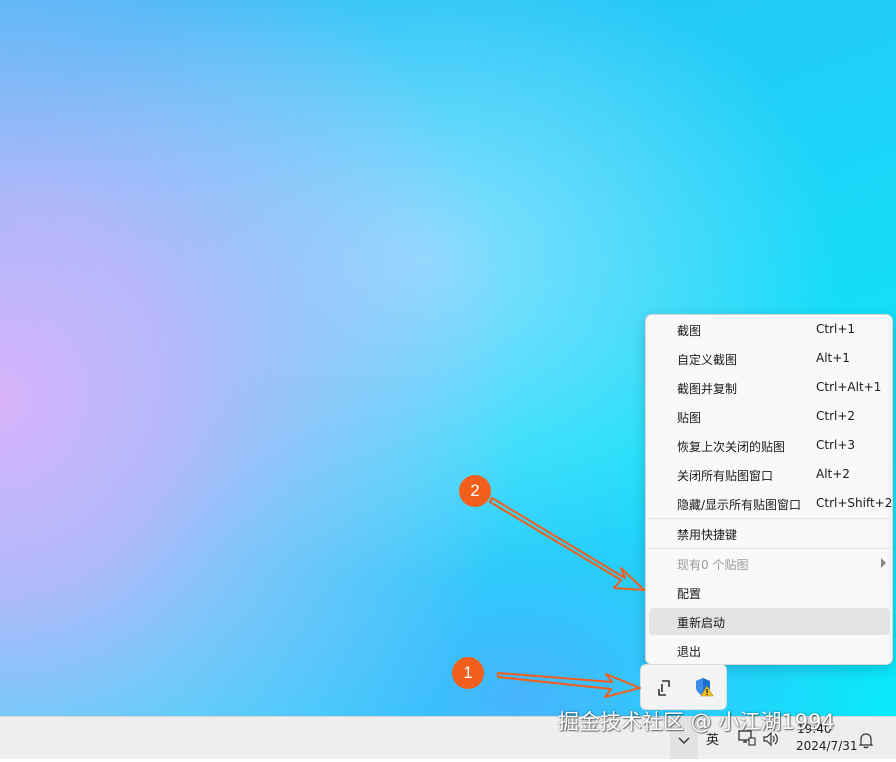  I want to click on menu-item-toggle-pastes: 隐藏/显示所有贴图窗口 Ctrl+Shift+2, so click(771, 503).